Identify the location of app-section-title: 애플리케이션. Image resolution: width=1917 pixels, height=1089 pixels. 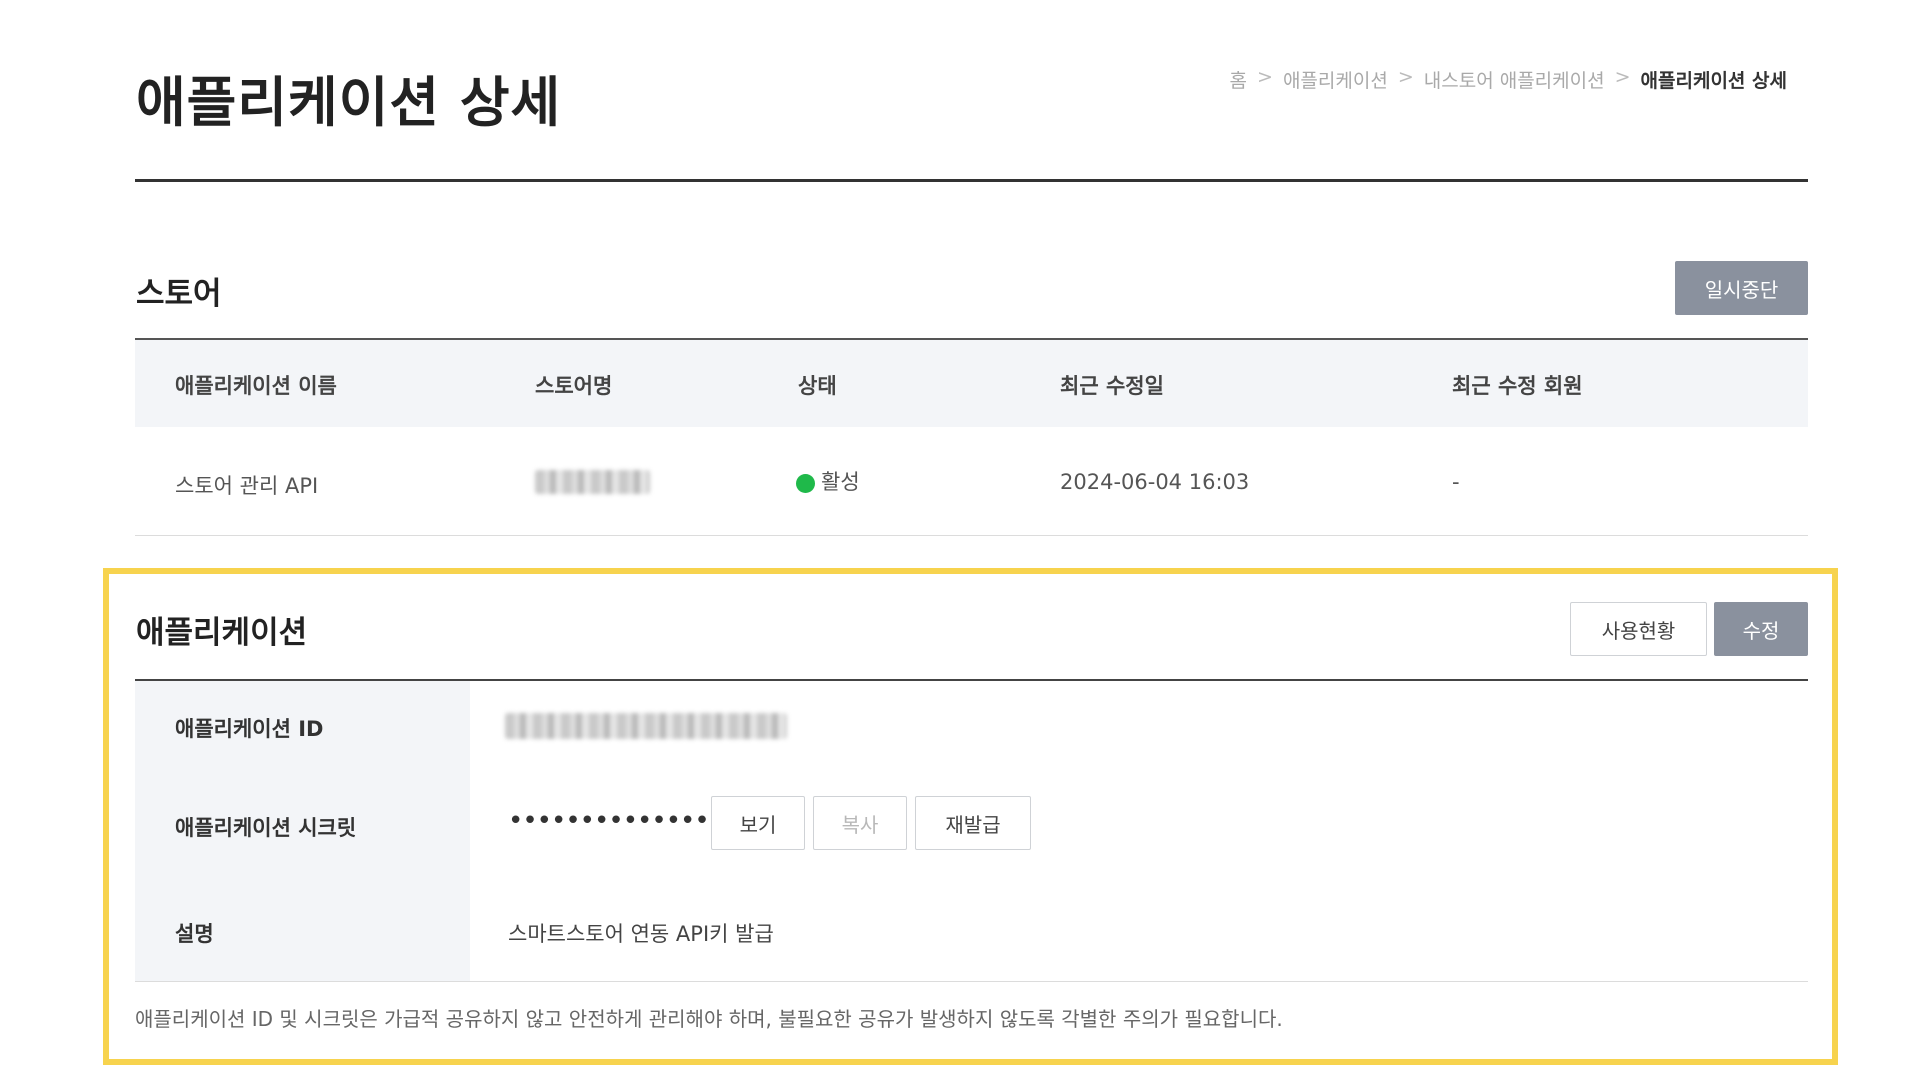
(222, 633).